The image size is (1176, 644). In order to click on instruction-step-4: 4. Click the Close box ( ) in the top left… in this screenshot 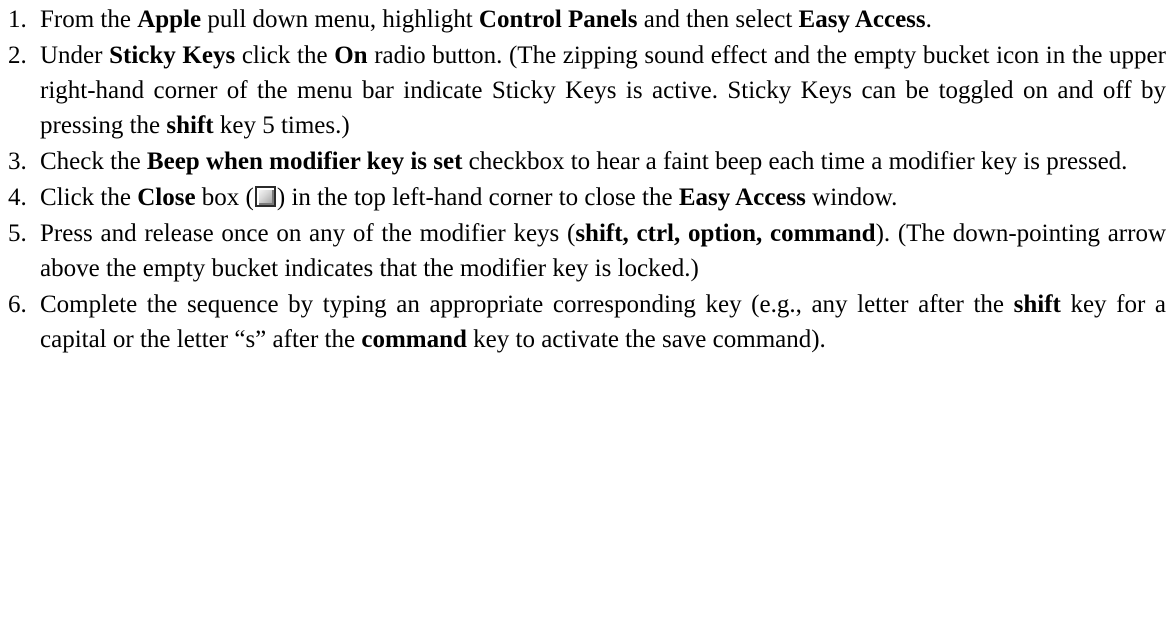, I will do `click(583, 197)`.